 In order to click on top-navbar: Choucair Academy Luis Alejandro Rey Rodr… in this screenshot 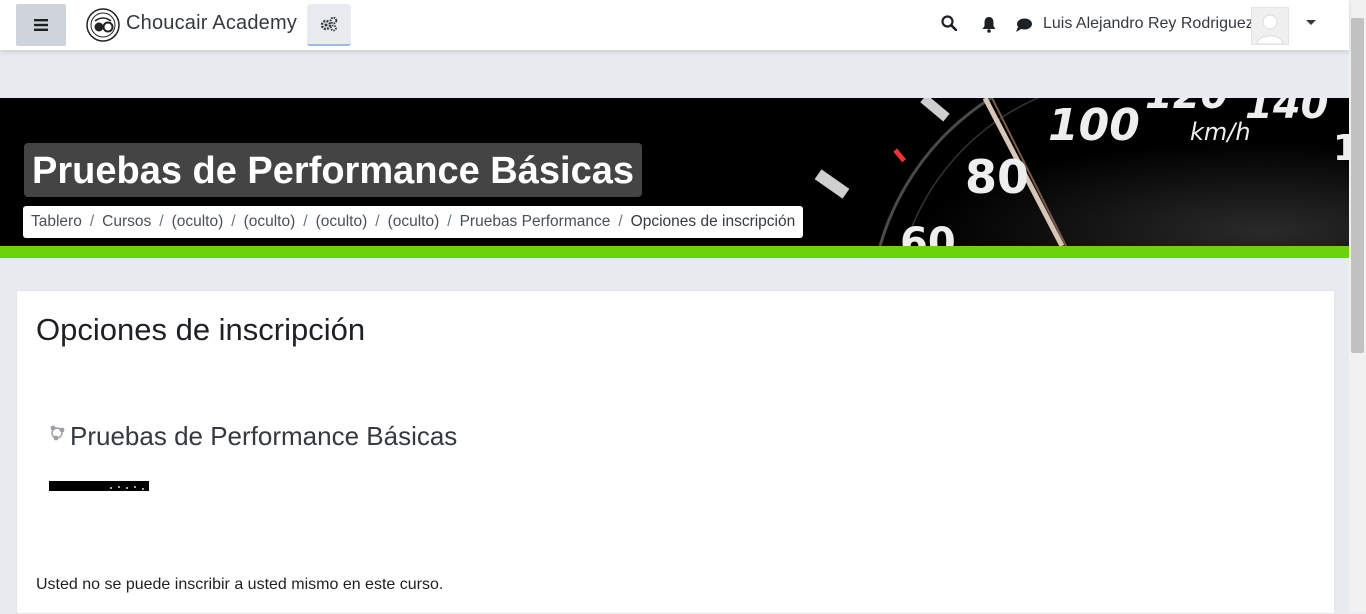, I will do `click(674, 25)`.